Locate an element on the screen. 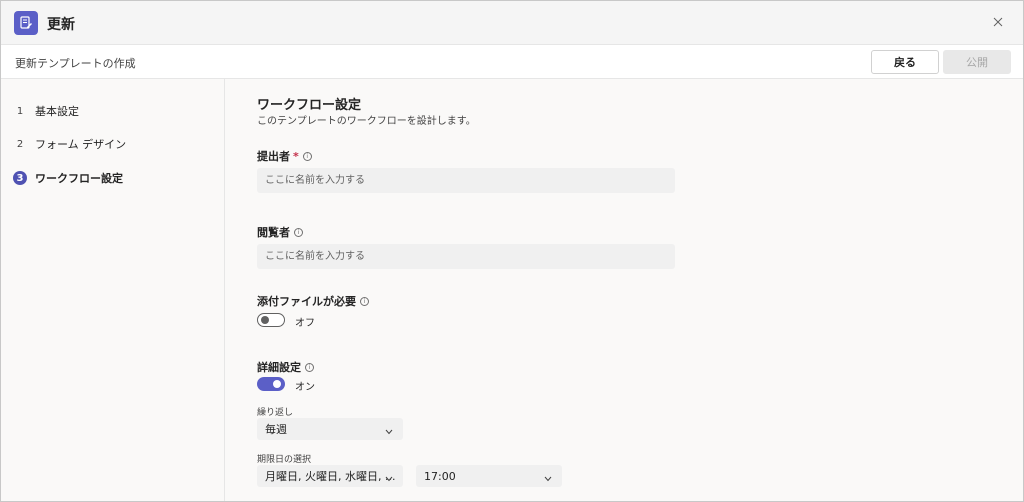 This screenshot has height=502, width=1024. step-workflow-settings: 3 ワークフロー設定 is located at coordinates (68, 178).